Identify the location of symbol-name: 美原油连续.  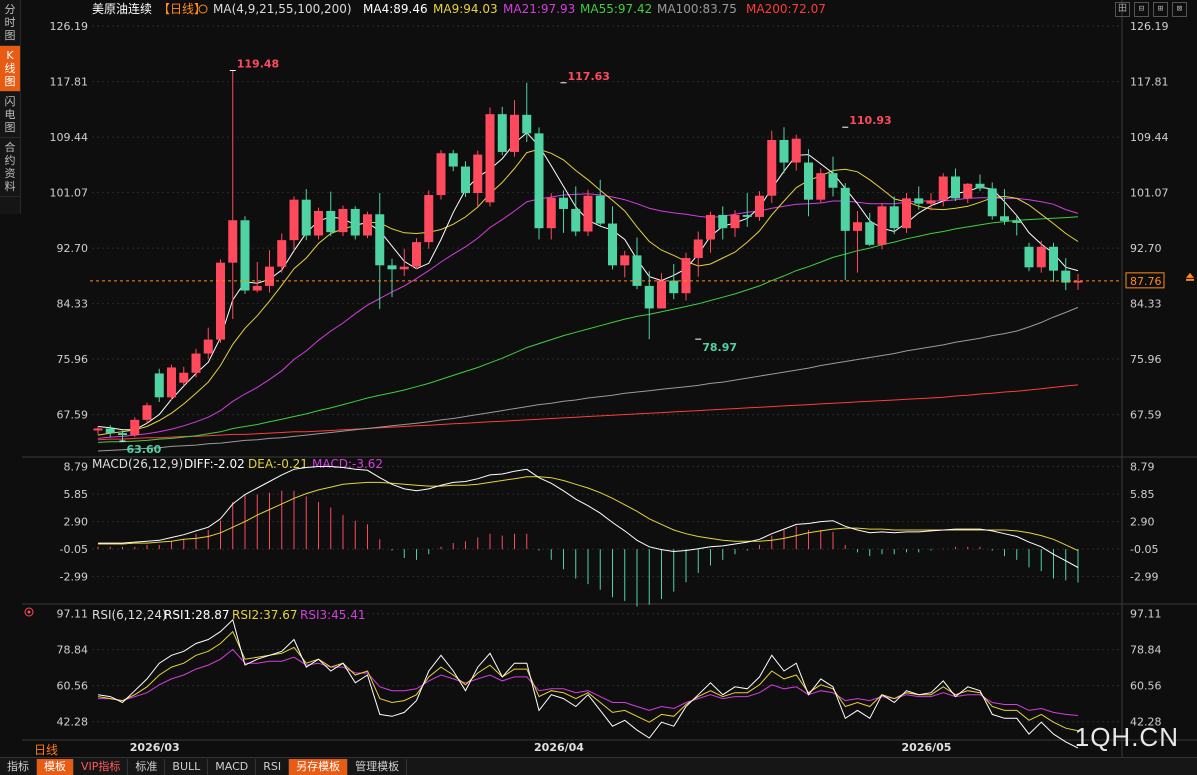
(122, 8).